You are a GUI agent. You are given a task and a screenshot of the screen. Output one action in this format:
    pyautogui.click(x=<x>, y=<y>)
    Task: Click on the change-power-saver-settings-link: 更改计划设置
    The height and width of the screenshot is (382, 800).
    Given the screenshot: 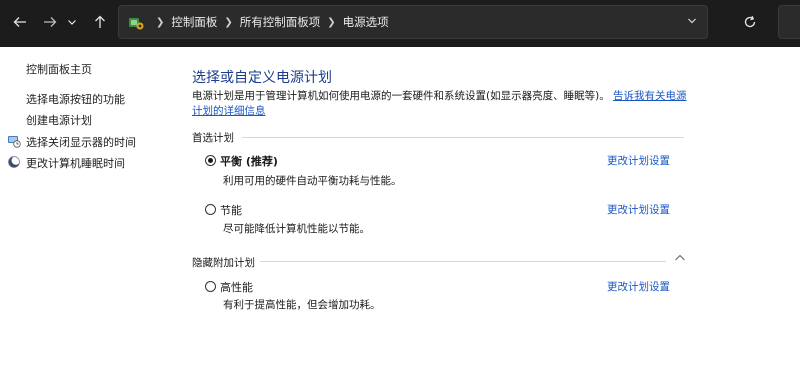 What is the action you would take?
    pyautogui.click(x=638, y=209)
    